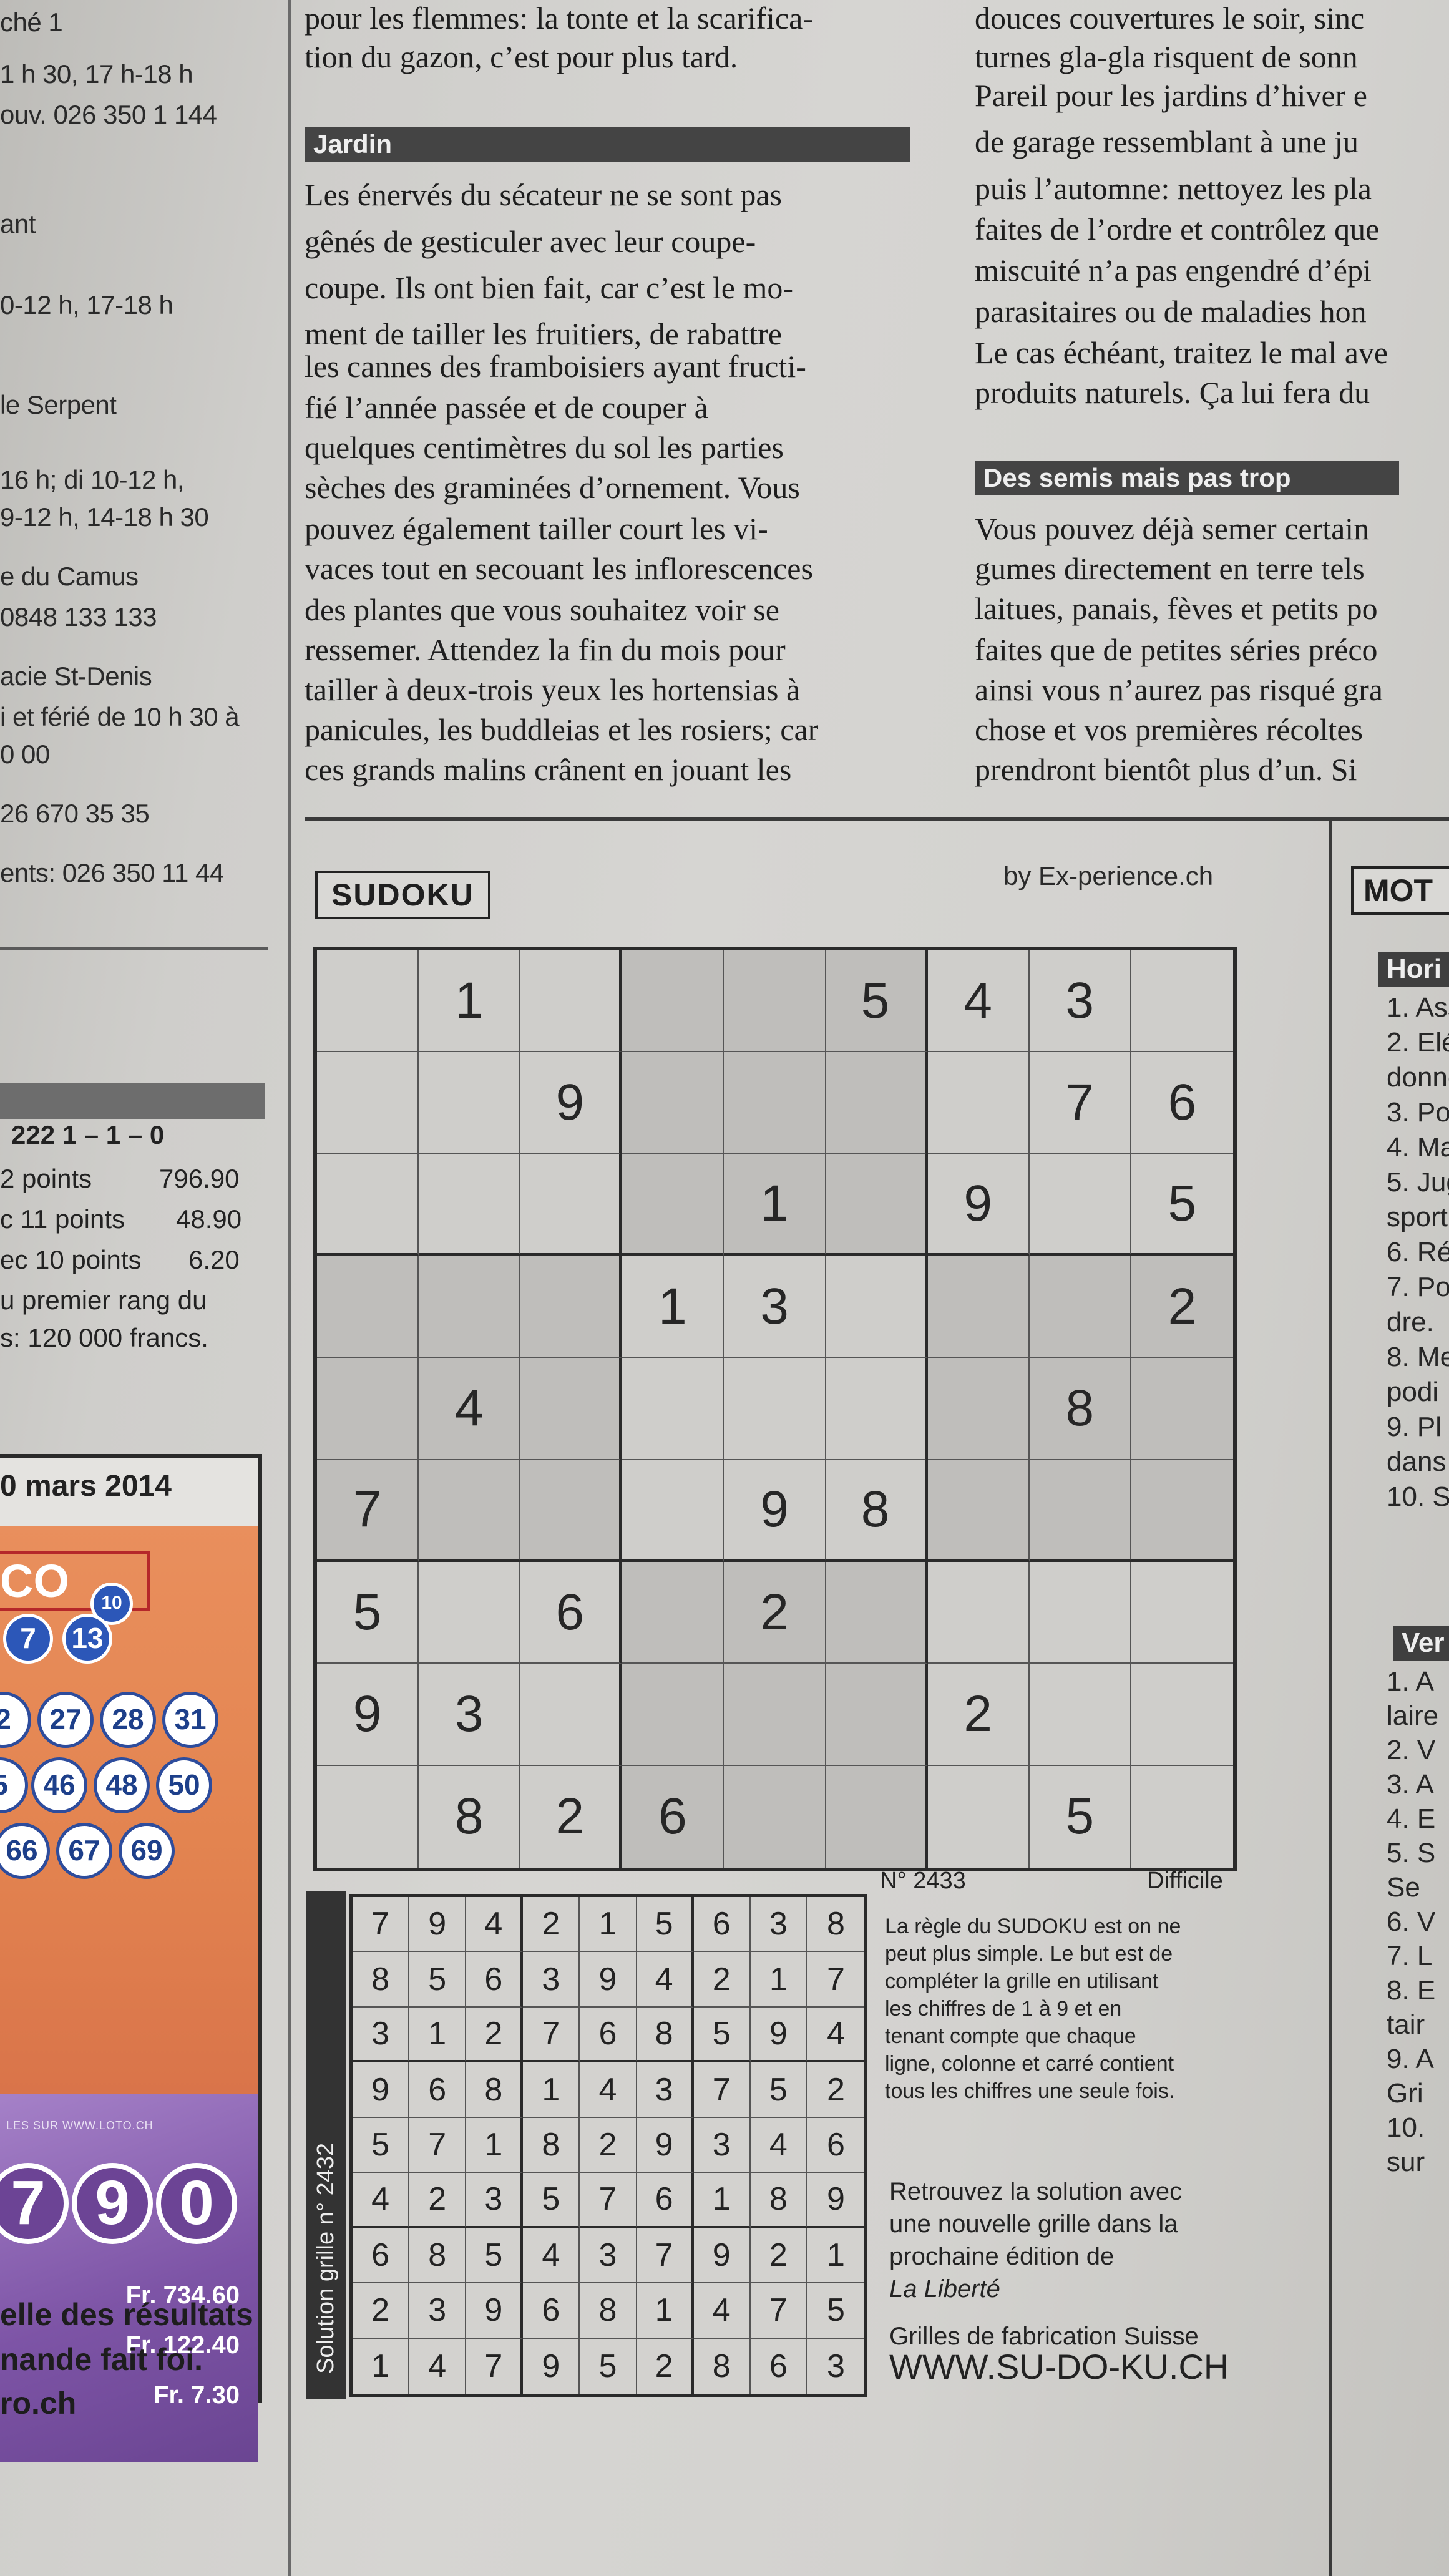 This screenshot has width=1449, height=2576. I want to click on crossword-clue: dre., so click(1410, 1322).